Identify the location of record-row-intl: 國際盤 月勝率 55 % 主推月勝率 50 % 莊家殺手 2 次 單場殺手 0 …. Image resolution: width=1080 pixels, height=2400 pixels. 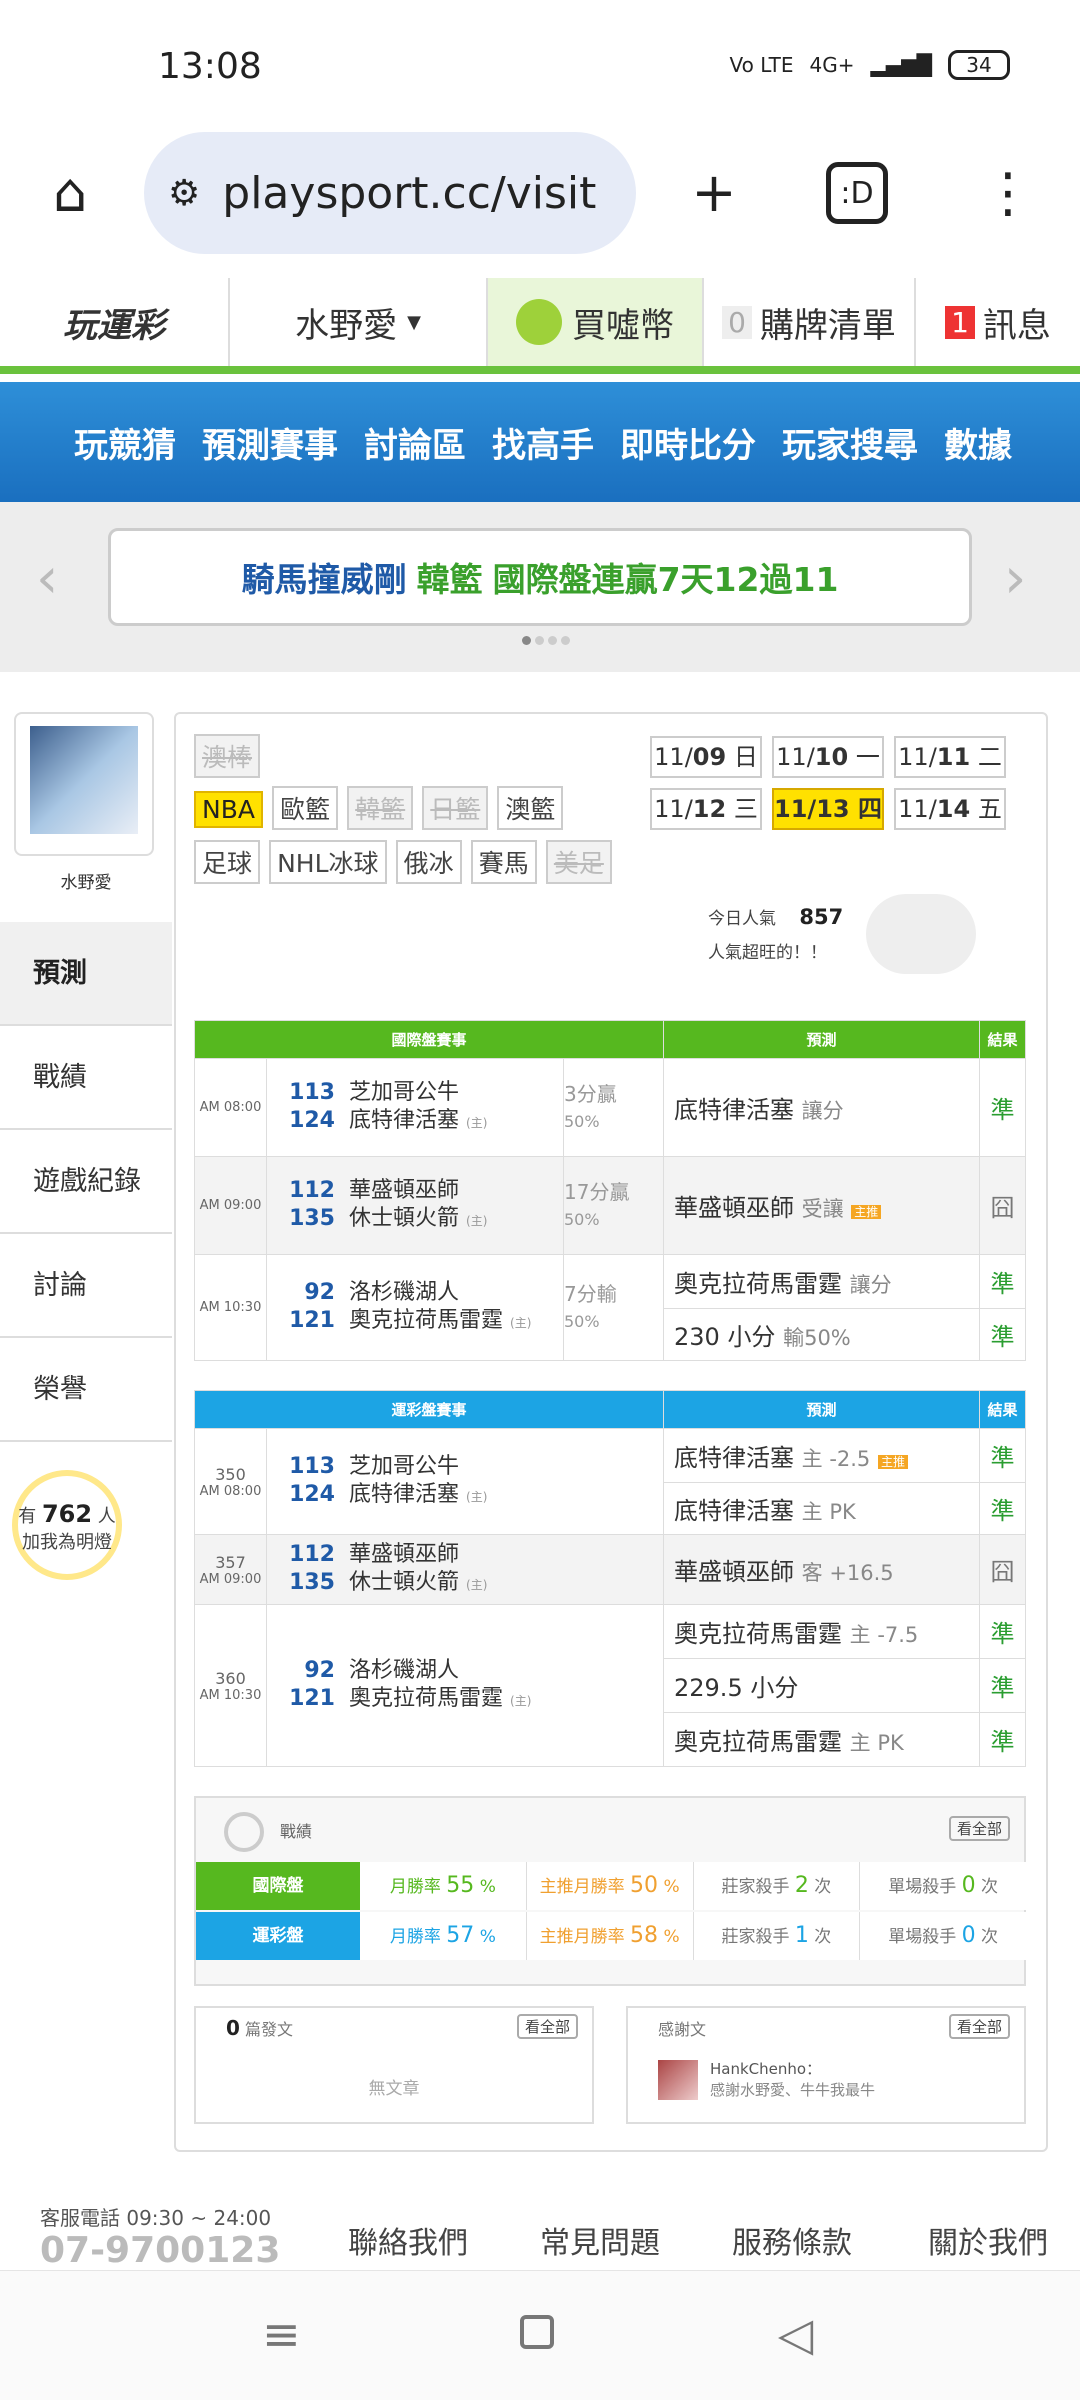
(611, 1886).